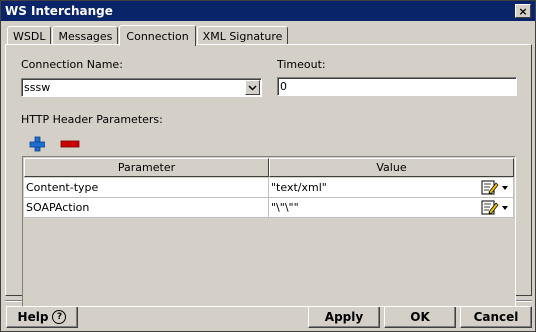 Image resolution: width=536 pixels, height=332 pixels. I want to click on parameter-cell: Content-type, so click(146, 188).